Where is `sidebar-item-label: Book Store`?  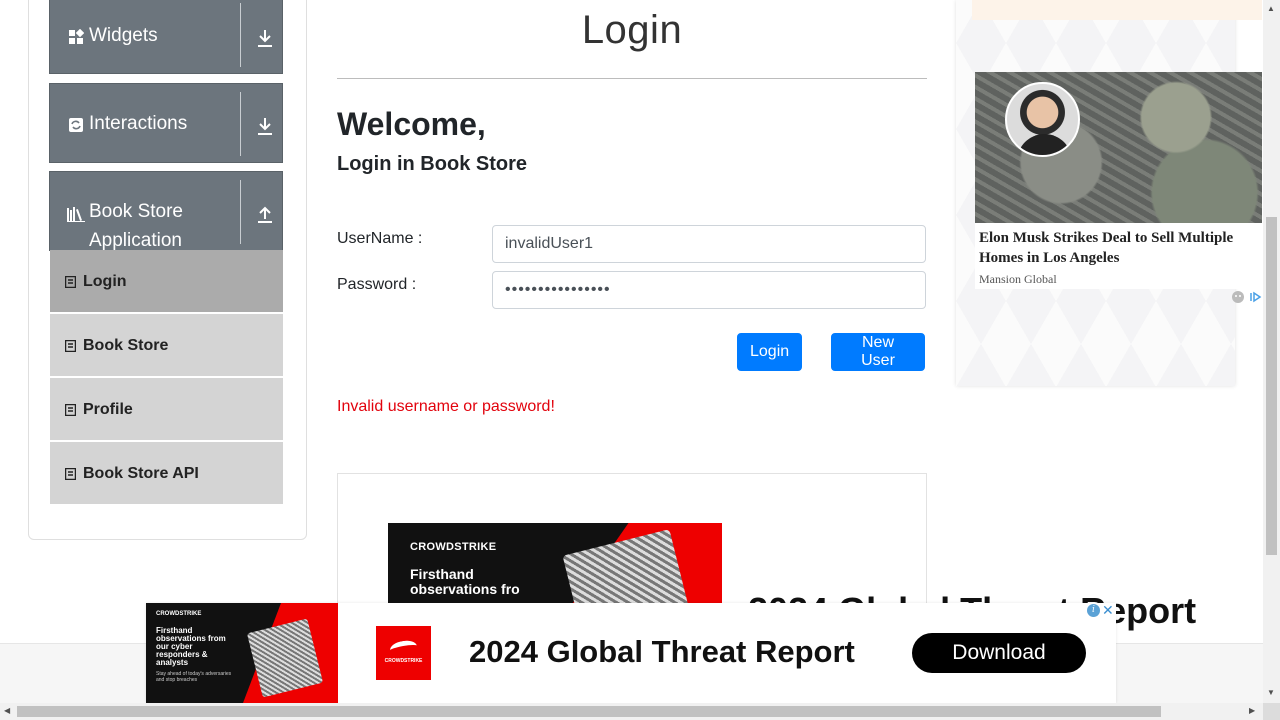
sidebar-item-label: Book Store is located at coordinates (126, 345).